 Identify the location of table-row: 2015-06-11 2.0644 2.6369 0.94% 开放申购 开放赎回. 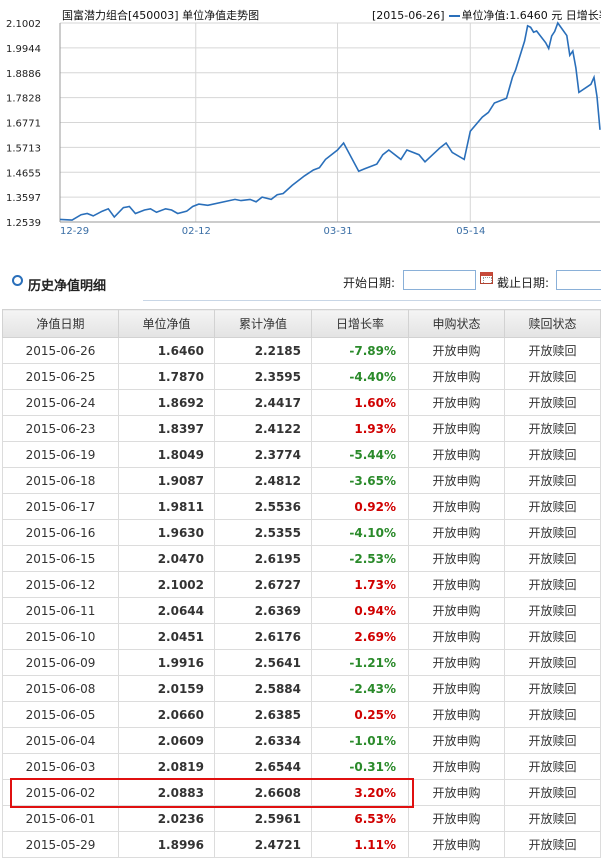
(301, 610).